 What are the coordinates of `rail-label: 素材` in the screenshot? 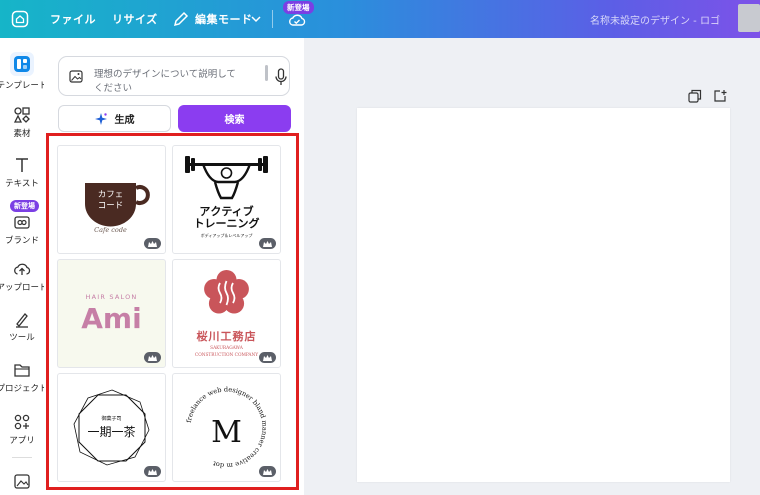 It's located at (22, 134).